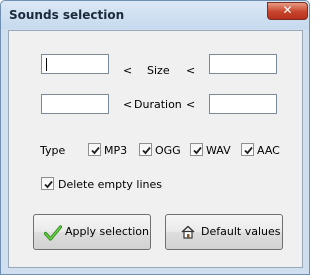 This screenshot has height=275, width=320. I want to click on ogg-label: OGG, so click(168, 150).